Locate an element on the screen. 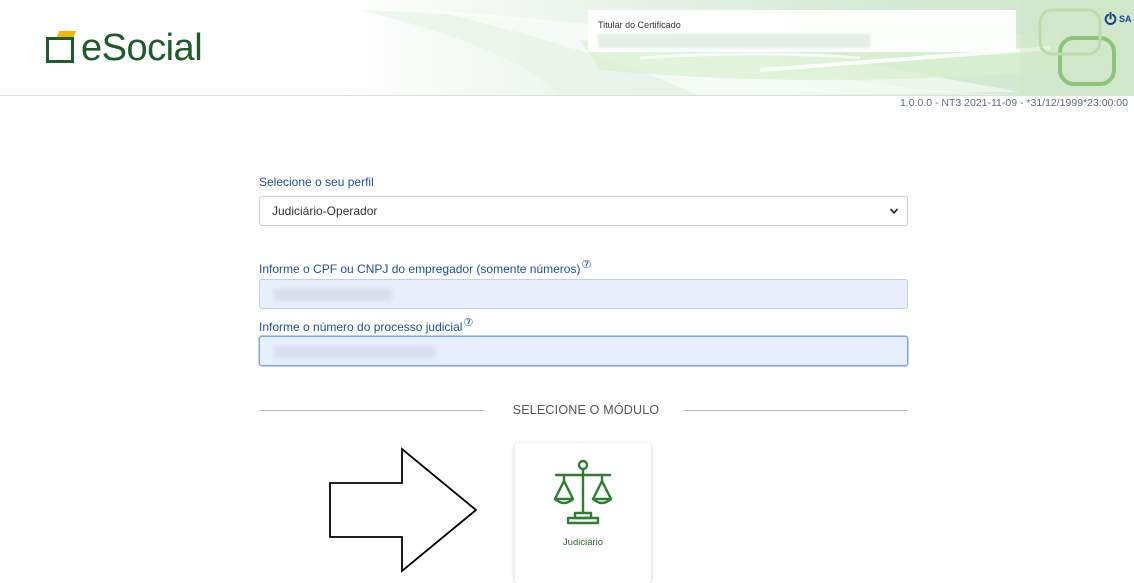 This screenshot has width=1134, height=583. esocial-logo-icon is located at coordinates (61, 48).